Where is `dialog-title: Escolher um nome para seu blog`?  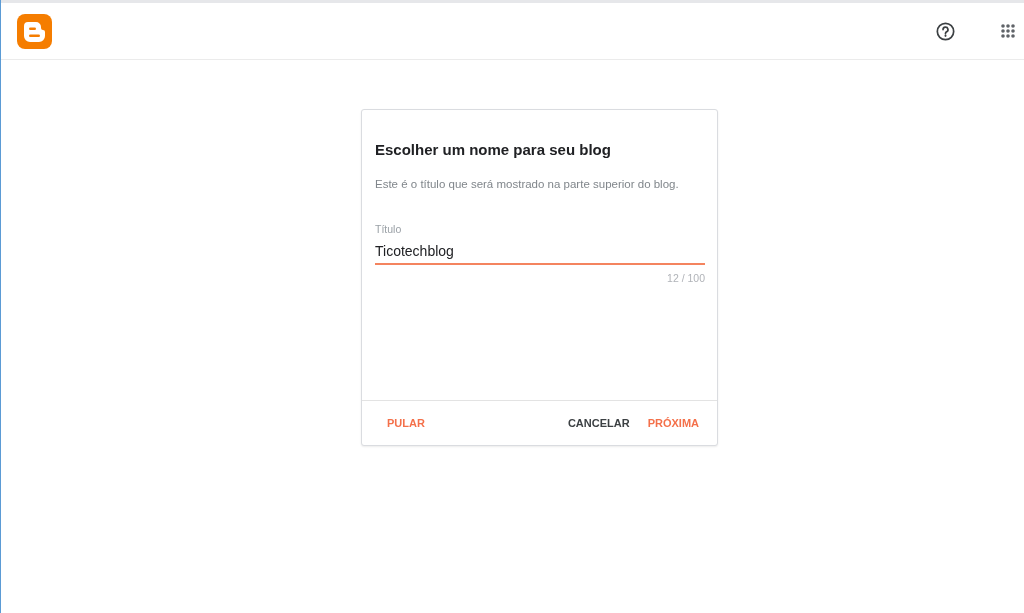 dialog-title: Escolher um nome para seu blog is located at coordinates (493, 150).